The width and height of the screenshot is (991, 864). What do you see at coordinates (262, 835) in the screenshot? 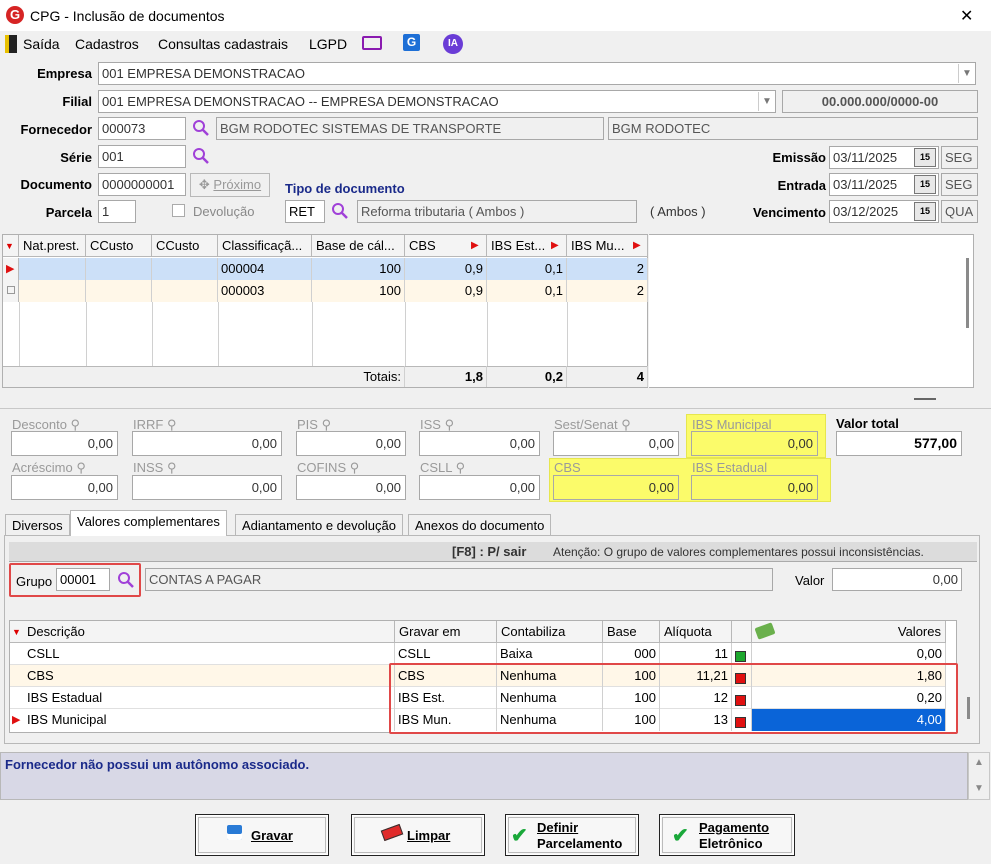
I see `gravar-button: Gravar` at bounding box center [262, 835].